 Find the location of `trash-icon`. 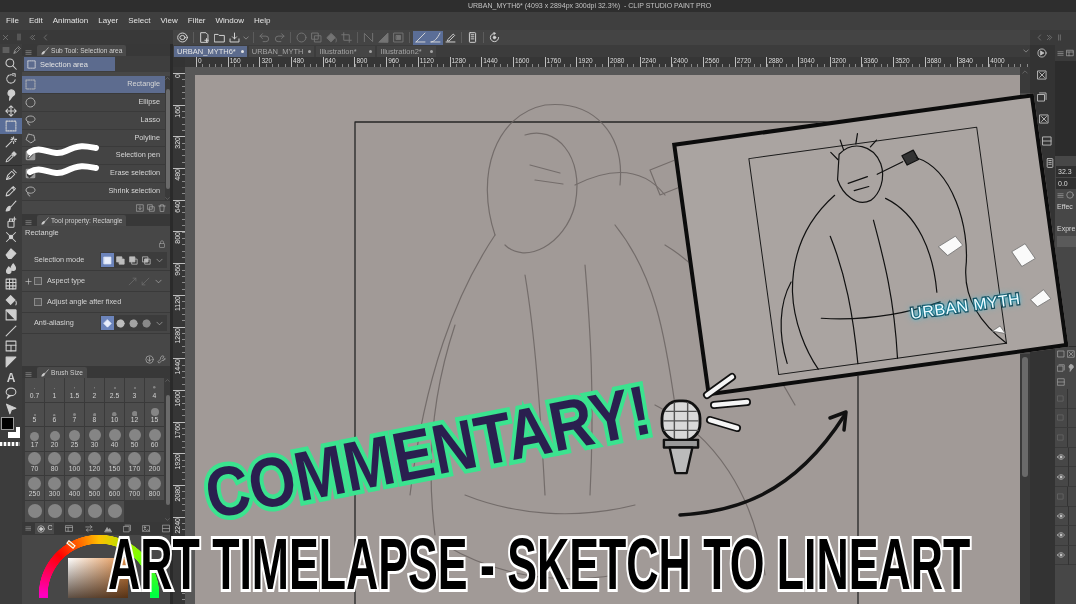

trash-icon is located at coordinates (162, 207).